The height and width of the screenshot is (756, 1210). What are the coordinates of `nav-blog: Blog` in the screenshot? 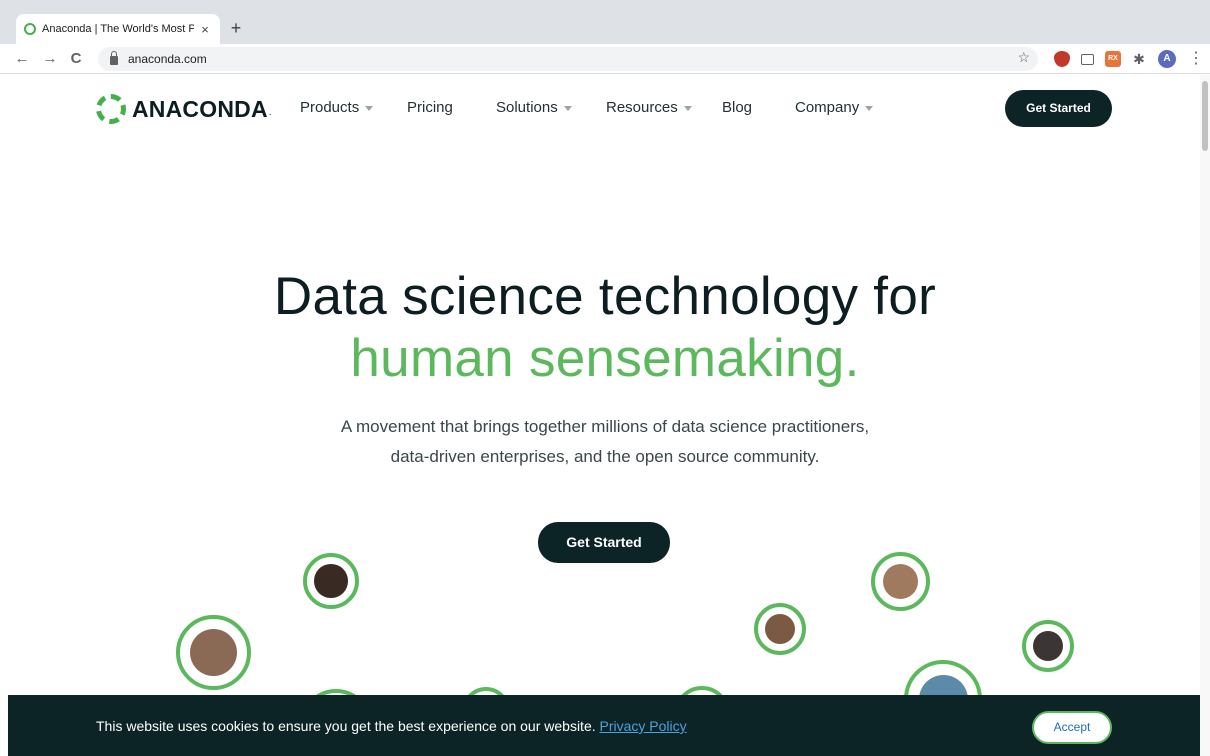 It's located at (737, 107).